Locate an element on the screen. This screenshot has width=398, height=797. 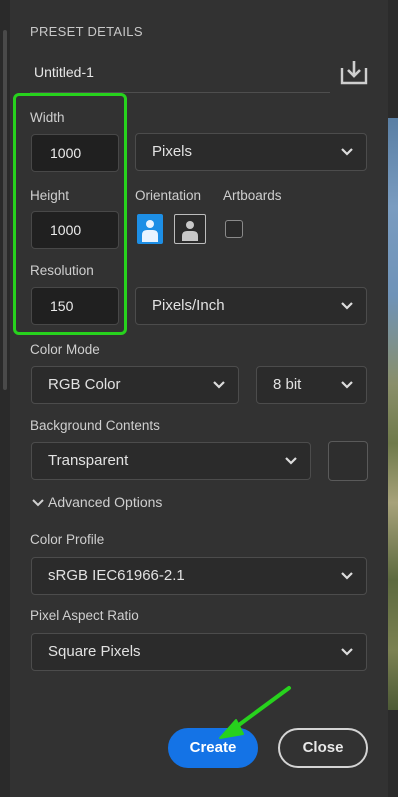
width-unit-value: Pixels is located at coordinates (172, 151).